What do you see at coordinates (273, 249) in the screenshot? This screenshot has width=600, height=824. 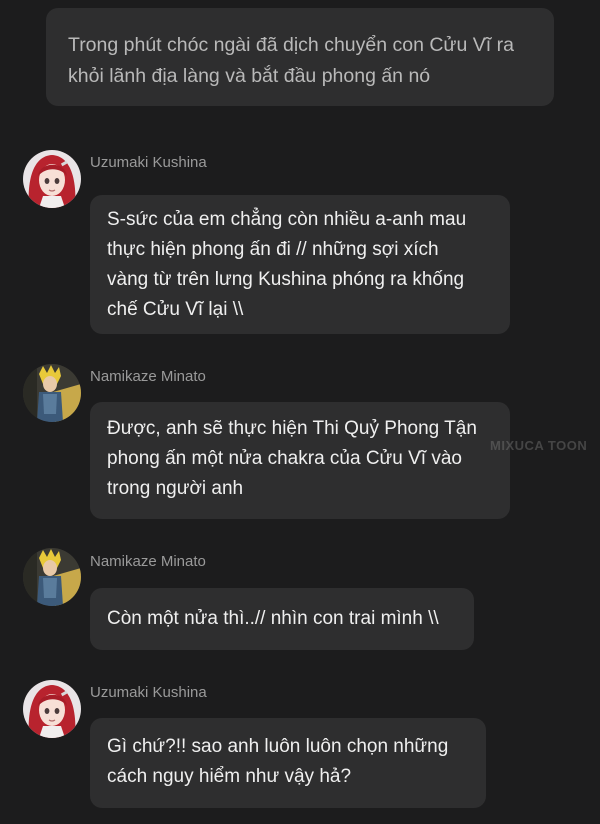 I see `message-line: thực hiện phong ấn đi // những sợi xích` at bounding box center [273, 249].